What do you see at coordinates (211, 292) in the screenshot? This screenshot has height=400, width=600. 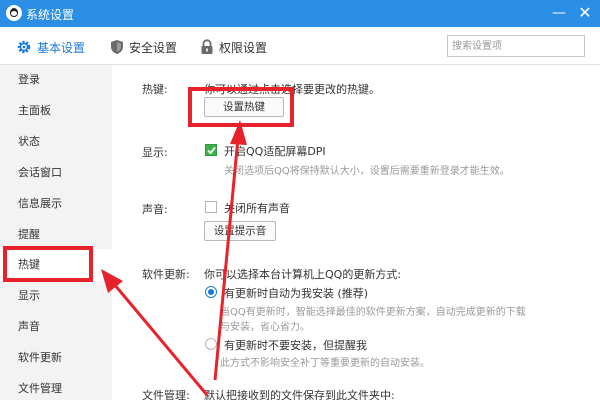 I see `auto-install-radio` at bounding box center [211, 292].